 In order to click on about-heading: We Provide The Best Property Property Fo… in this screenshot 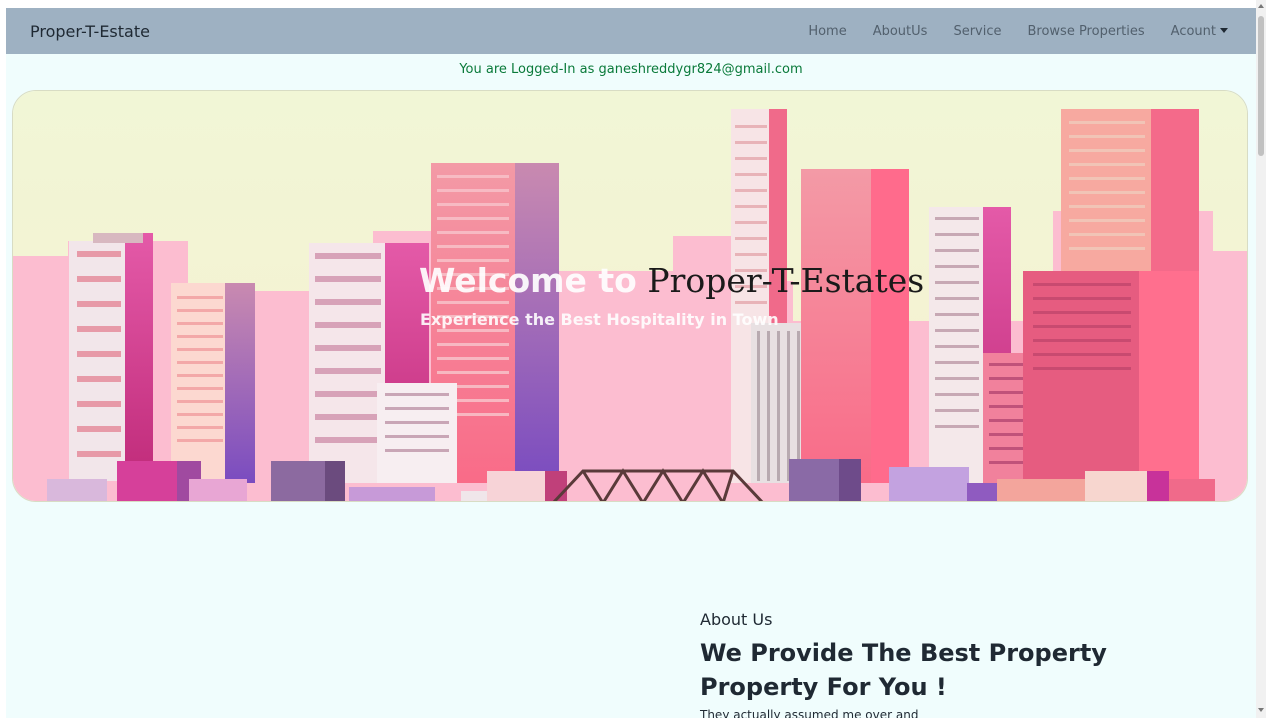, I will do `click(903, 670)`.